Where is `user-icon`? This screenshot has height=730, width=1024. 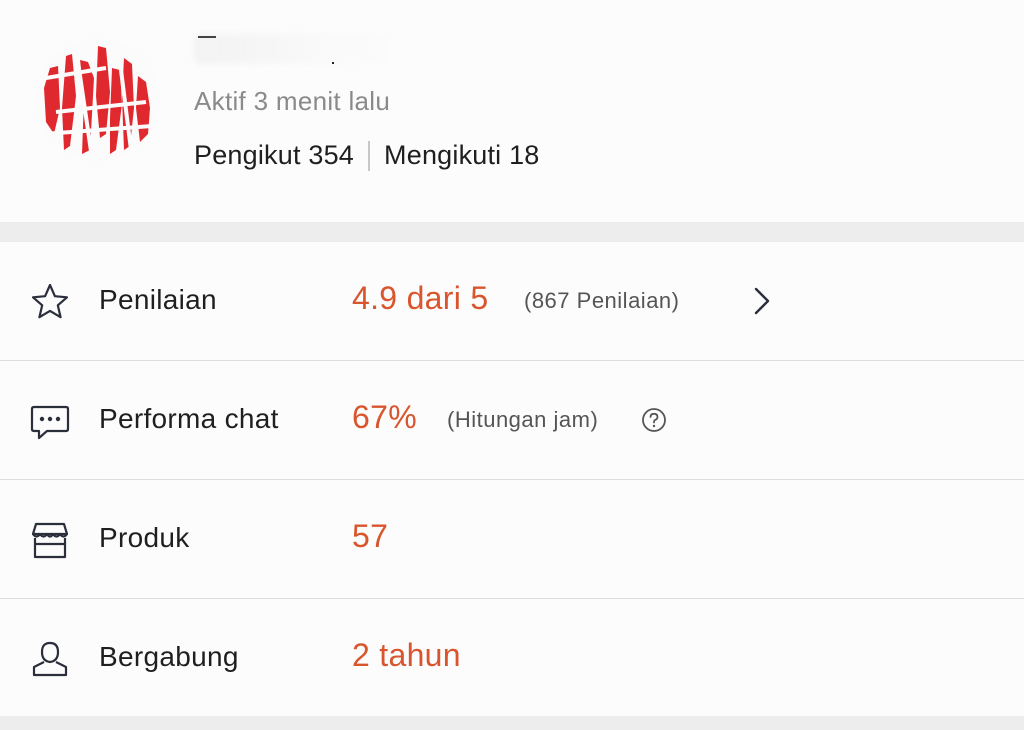
user-icon is located at coordinates (50, 659).